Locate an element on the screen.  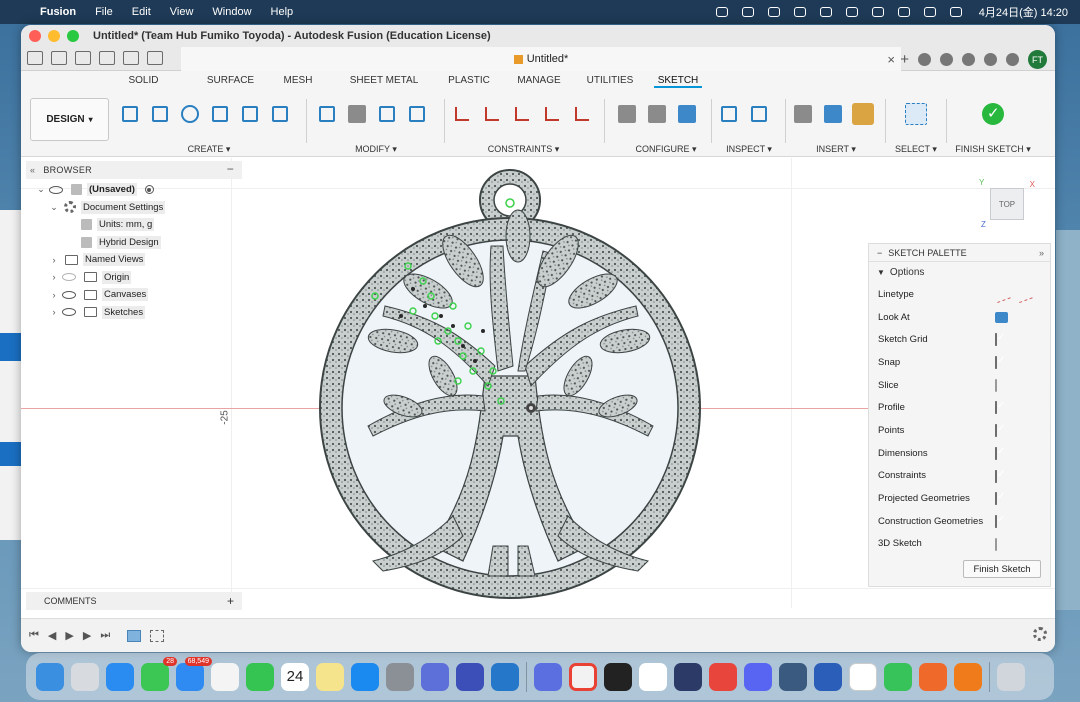
facetime-icon is located at coordinates (260, 676).